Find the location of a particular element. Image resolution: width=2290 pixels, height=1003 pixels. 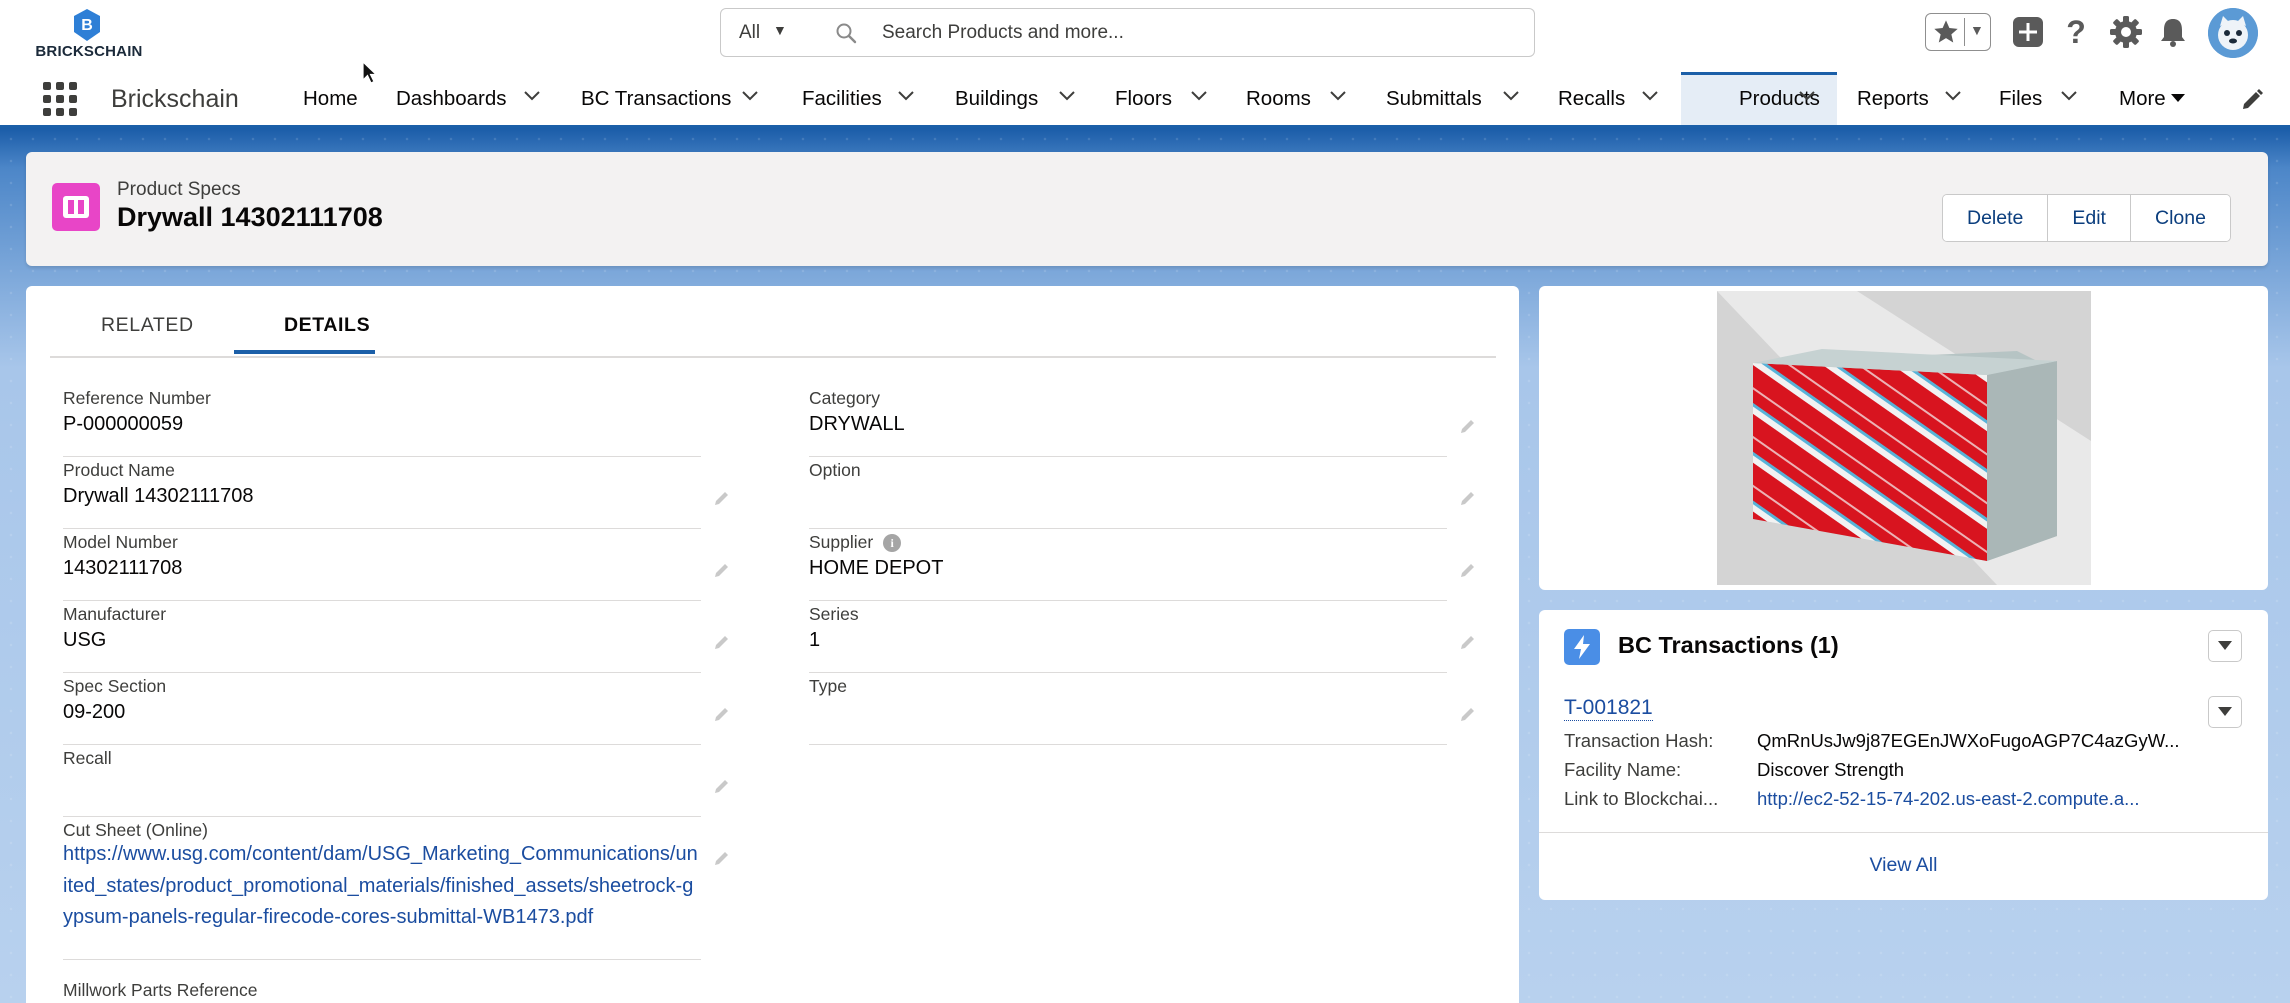

divider is located at coordinates (1964, 32).